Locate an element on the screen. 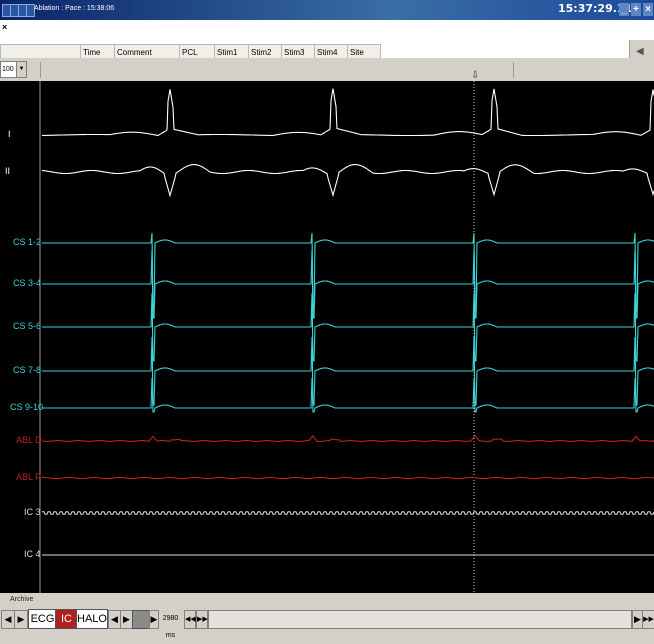 The height and width of the screenshot is (644, 654). channel-label: CS 3-4 is located at coordinates (27, 283).